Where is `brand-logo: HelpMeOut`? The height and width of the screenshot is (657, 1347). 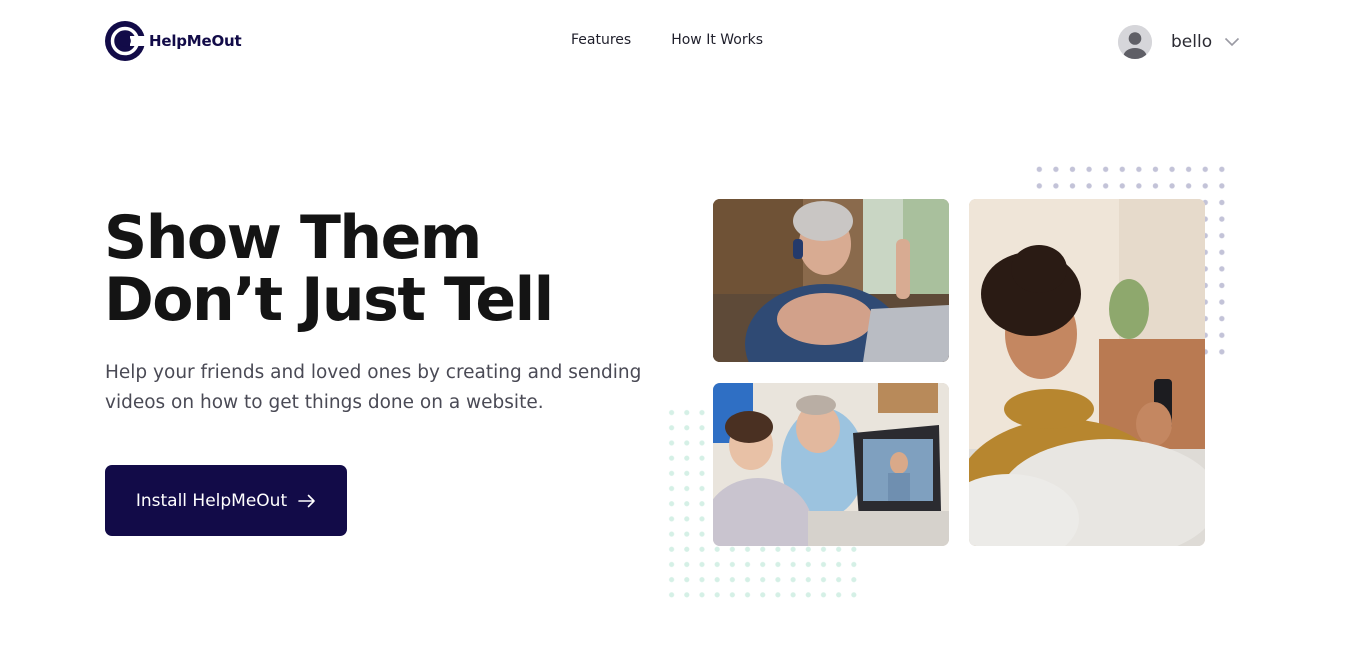 brand-logo: HelpMeOut is located at coordinates (173, 41).